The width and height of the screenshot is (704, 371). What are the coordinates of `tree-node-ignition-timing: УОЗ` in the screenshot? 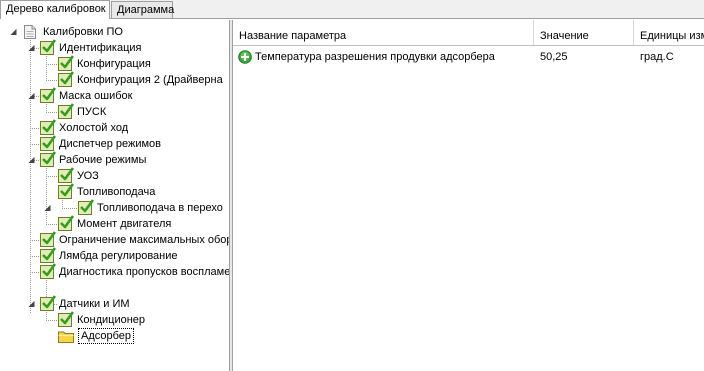 It's located at (79, 175).